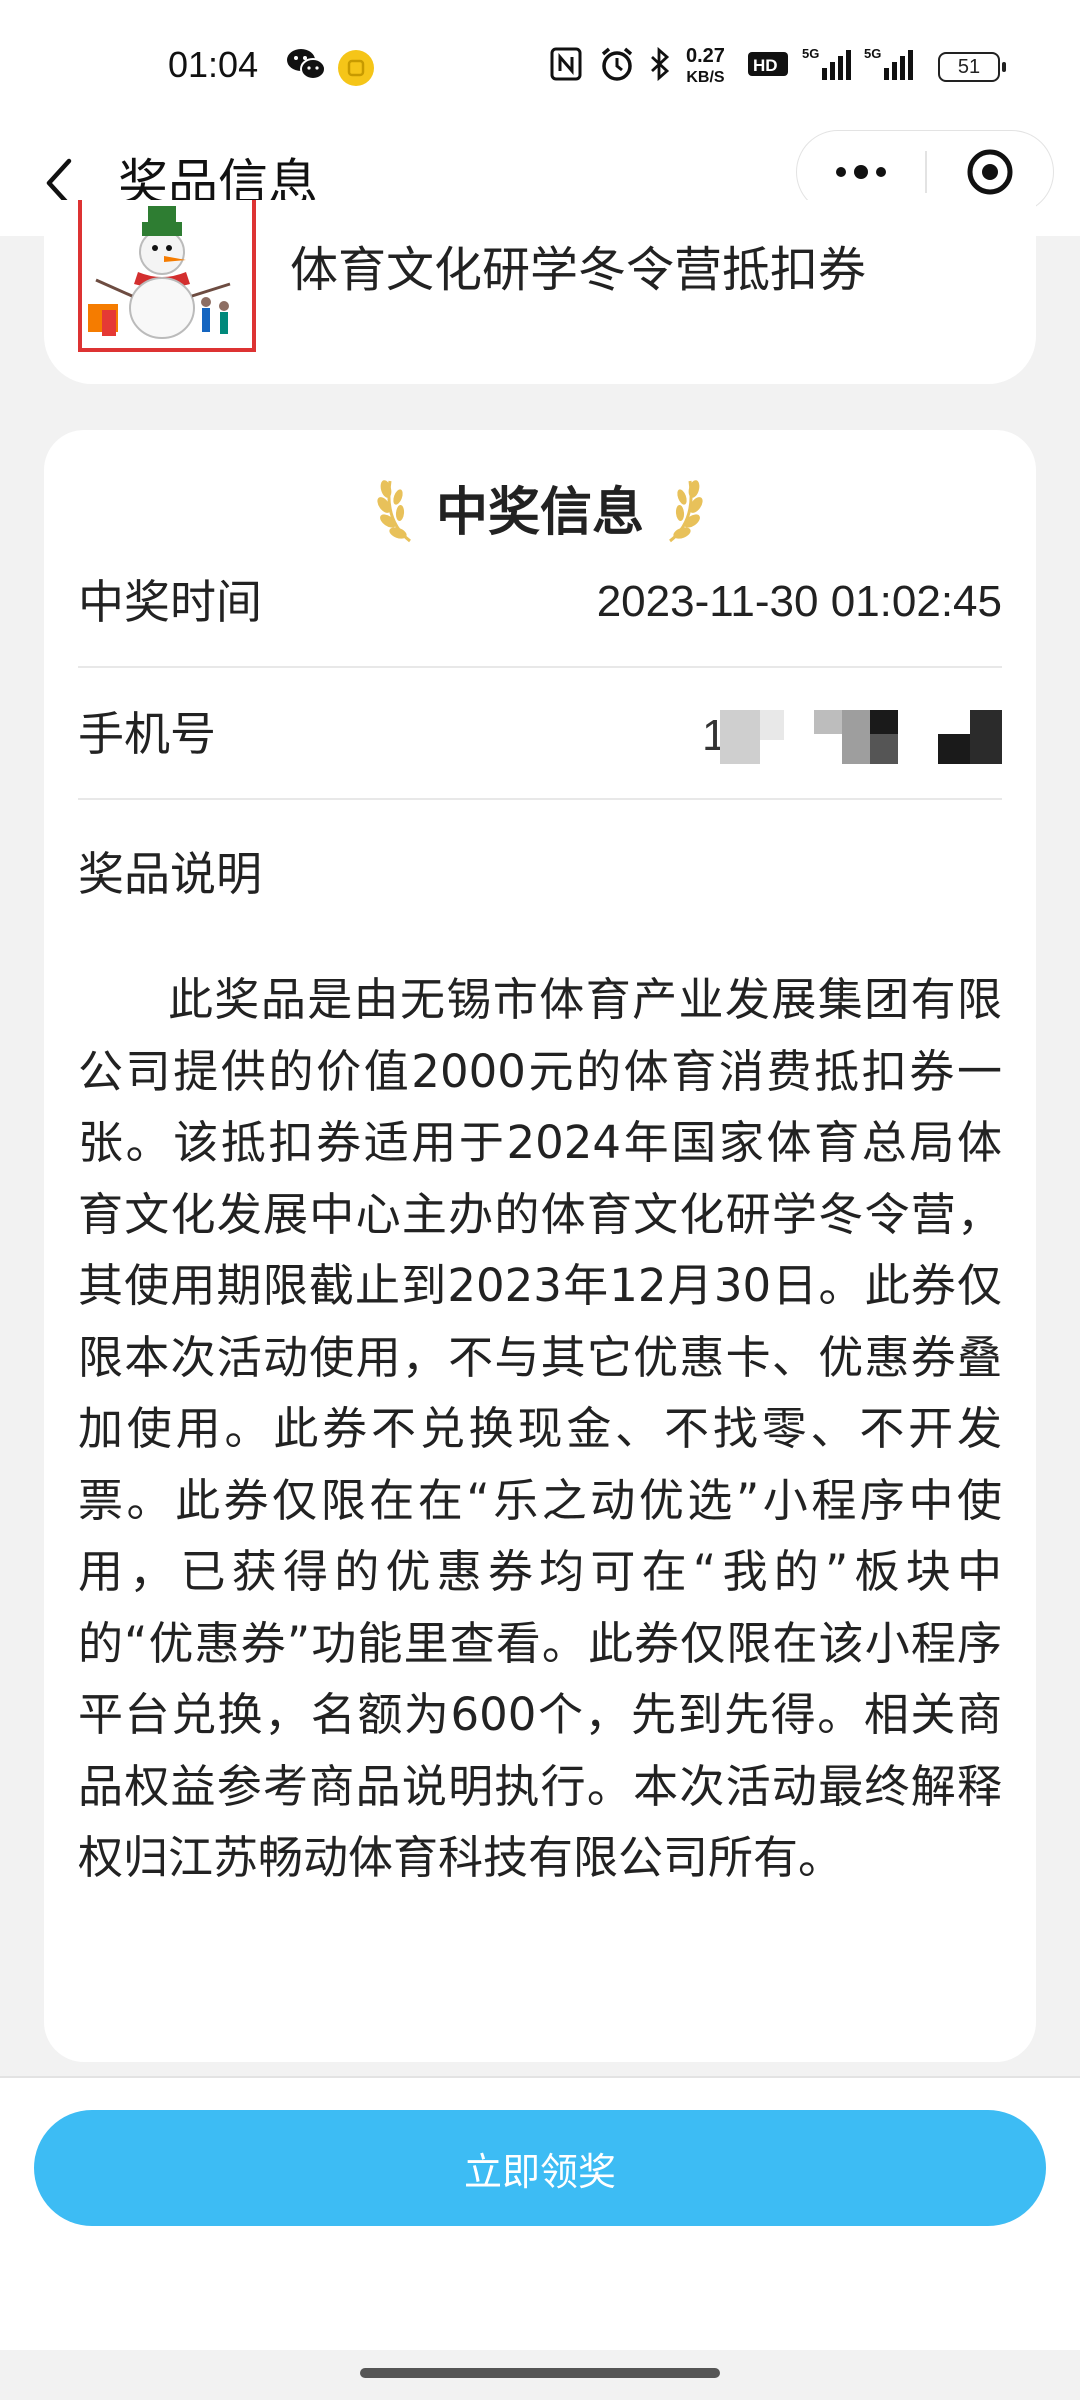  I want to click on wechat-icon, so click(306, 64).